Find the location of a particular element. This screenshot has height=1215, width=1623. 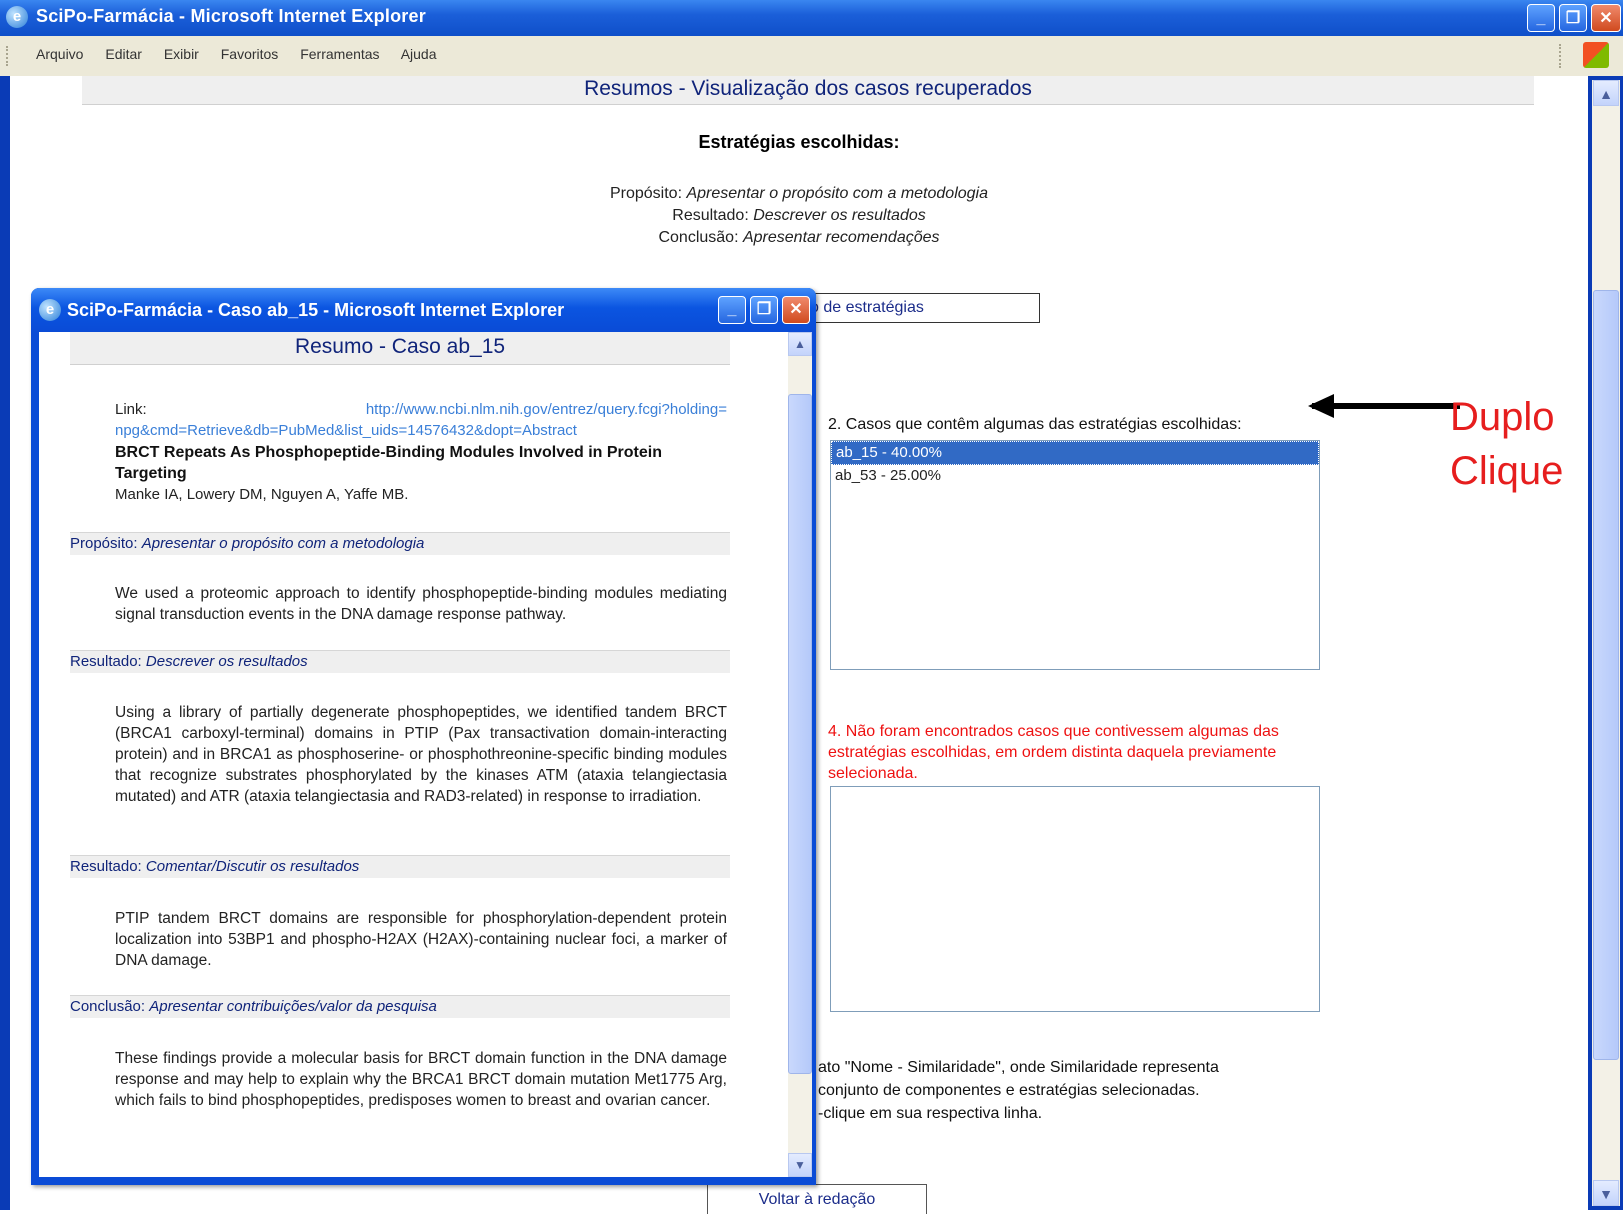

case-option-ab15: ab_15 - 40.00% is located at coordinates (1075, 453).